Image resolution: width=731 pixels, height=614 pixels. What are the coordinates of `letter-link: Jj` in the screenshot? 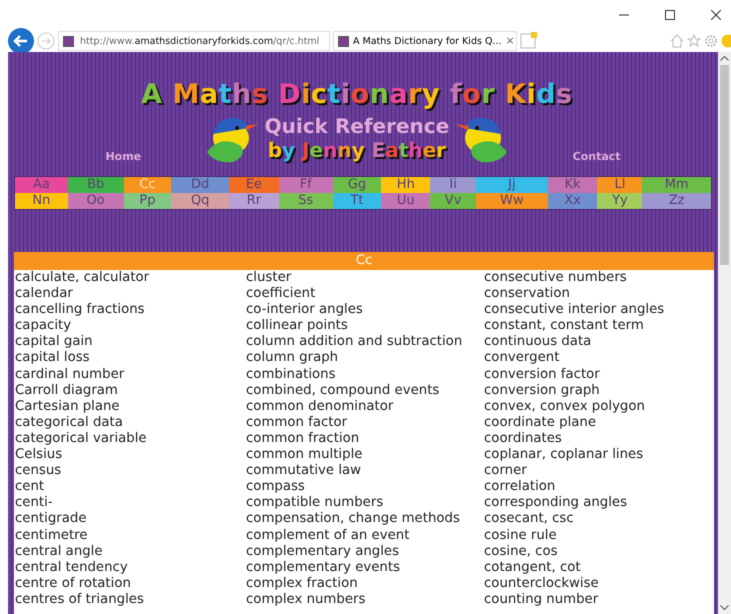 It's located at (512, 185).